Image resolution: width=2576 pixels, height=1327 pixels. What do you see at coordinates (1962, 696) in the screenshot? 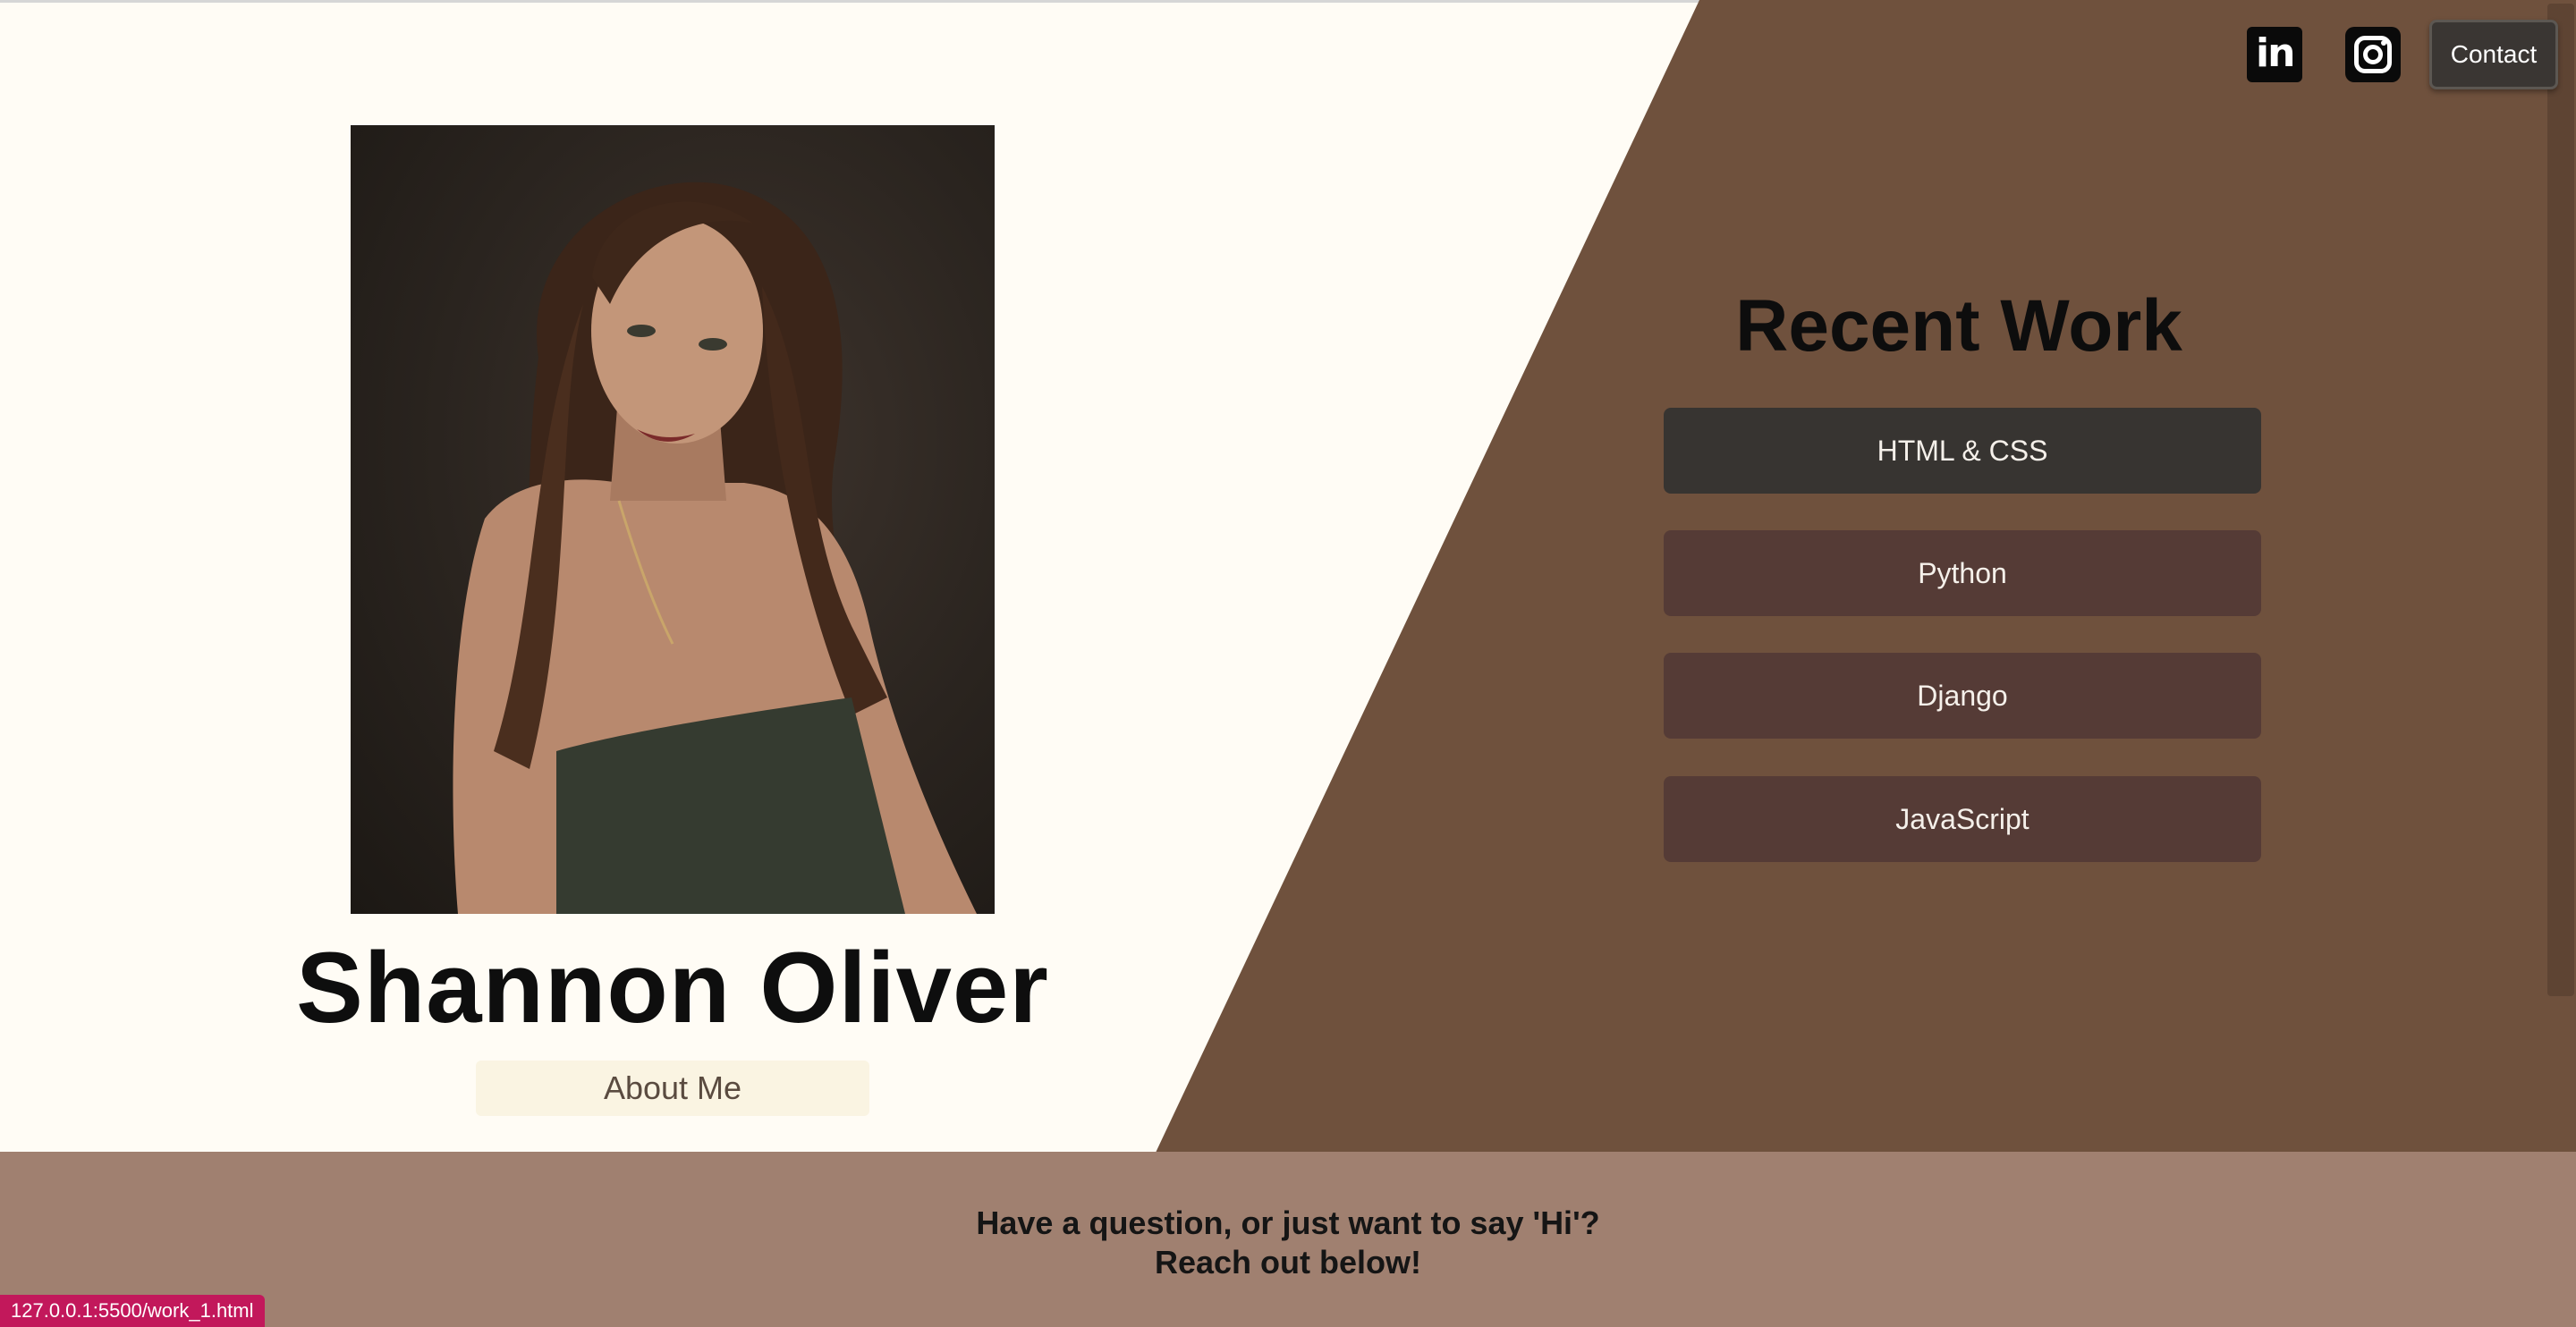
I see `work-button-django: Django` at bounding box center [1962, 696].